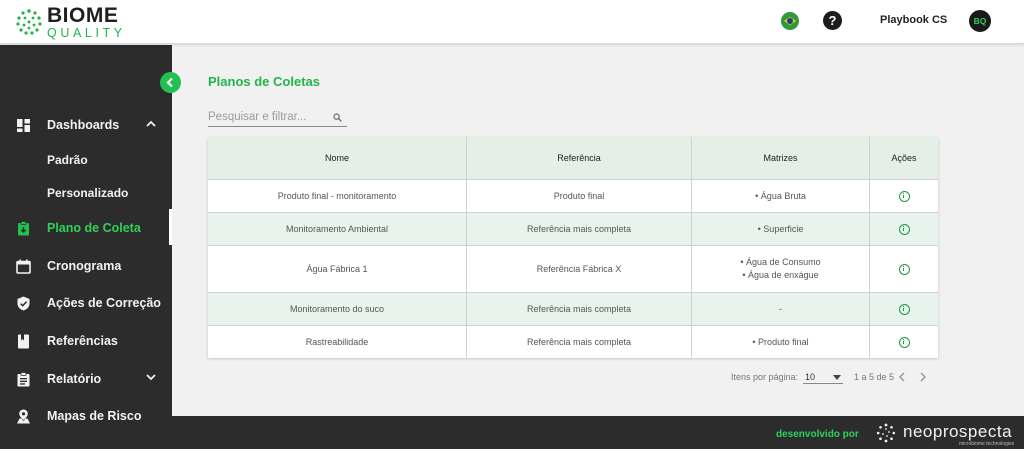 The width and height of the screenshot is (1024, 449). I want to click on sidebar-item-label: Cronograma, so click(84, 266).